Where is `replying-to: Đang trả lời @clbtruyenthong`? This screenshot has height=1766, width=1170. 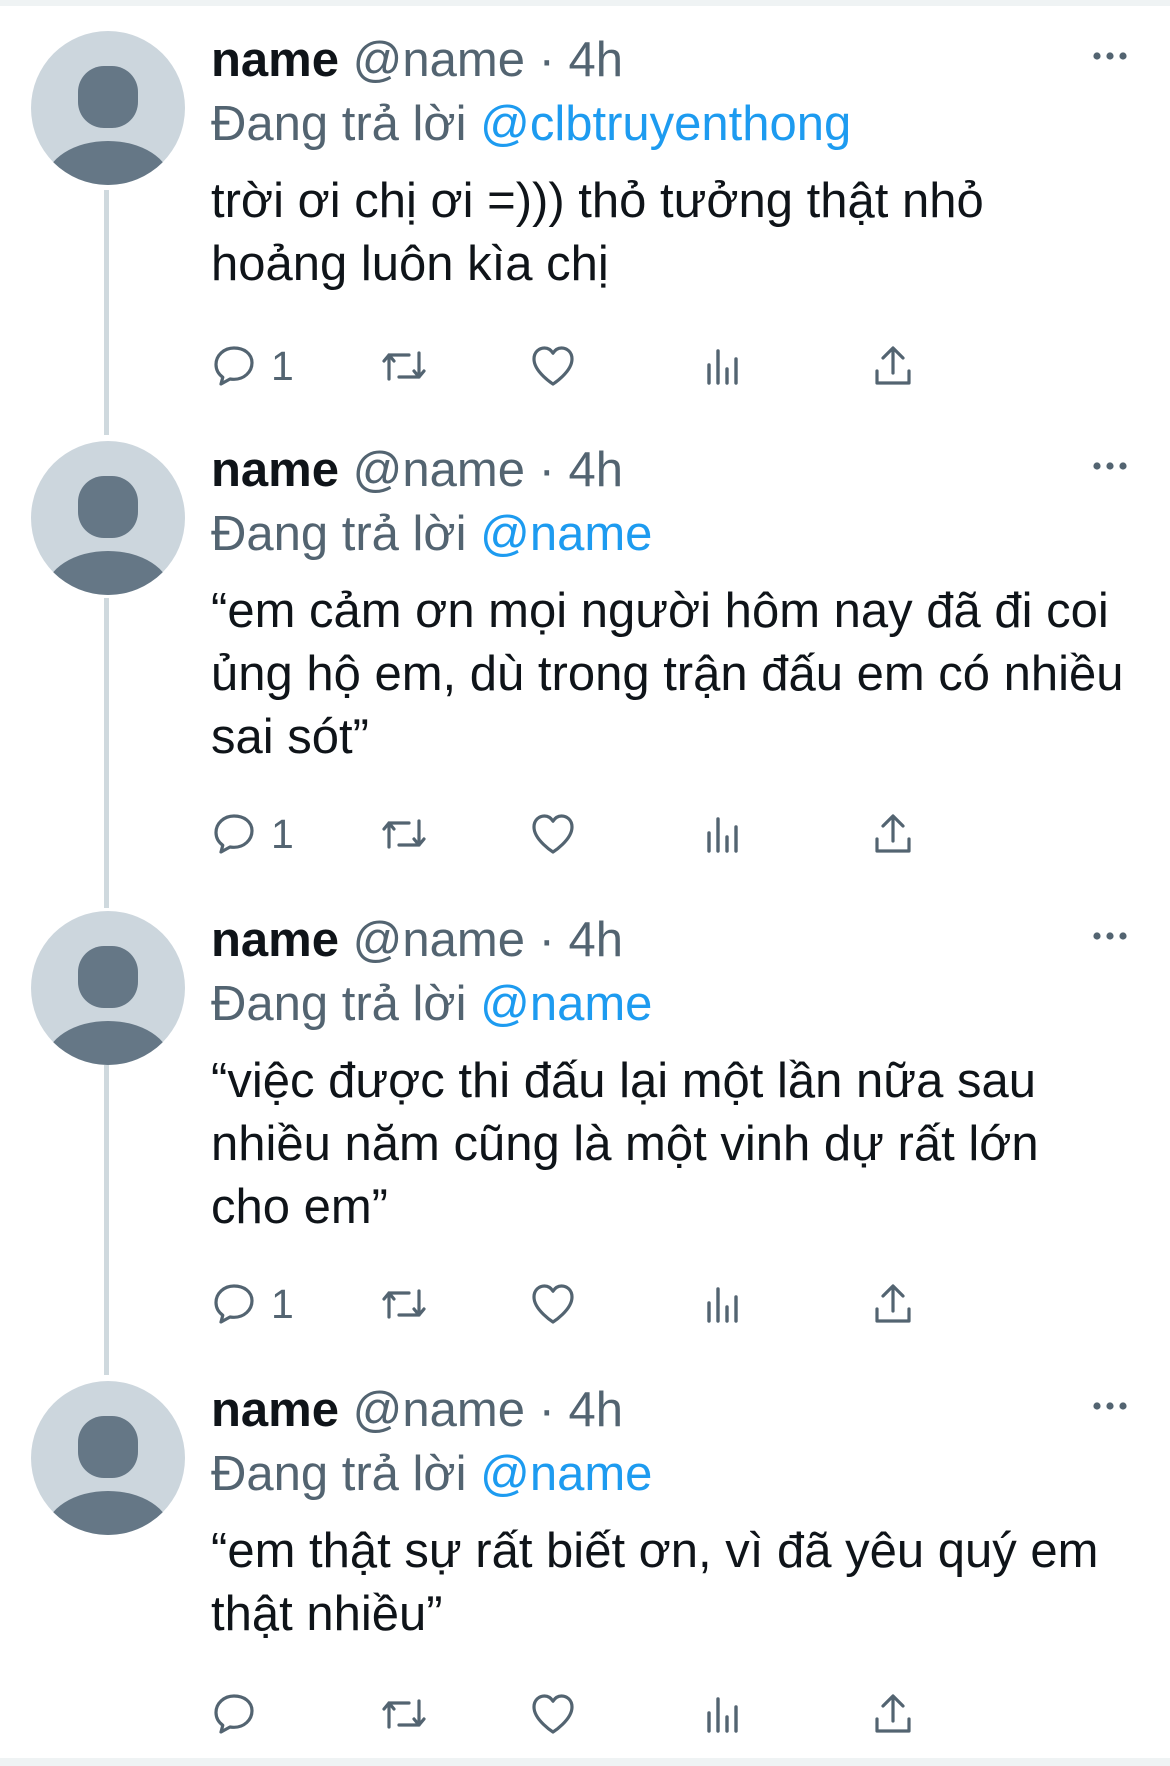 replying-to: Đang trả lời @clbtruyenthong is located at coordinates (531, 124).